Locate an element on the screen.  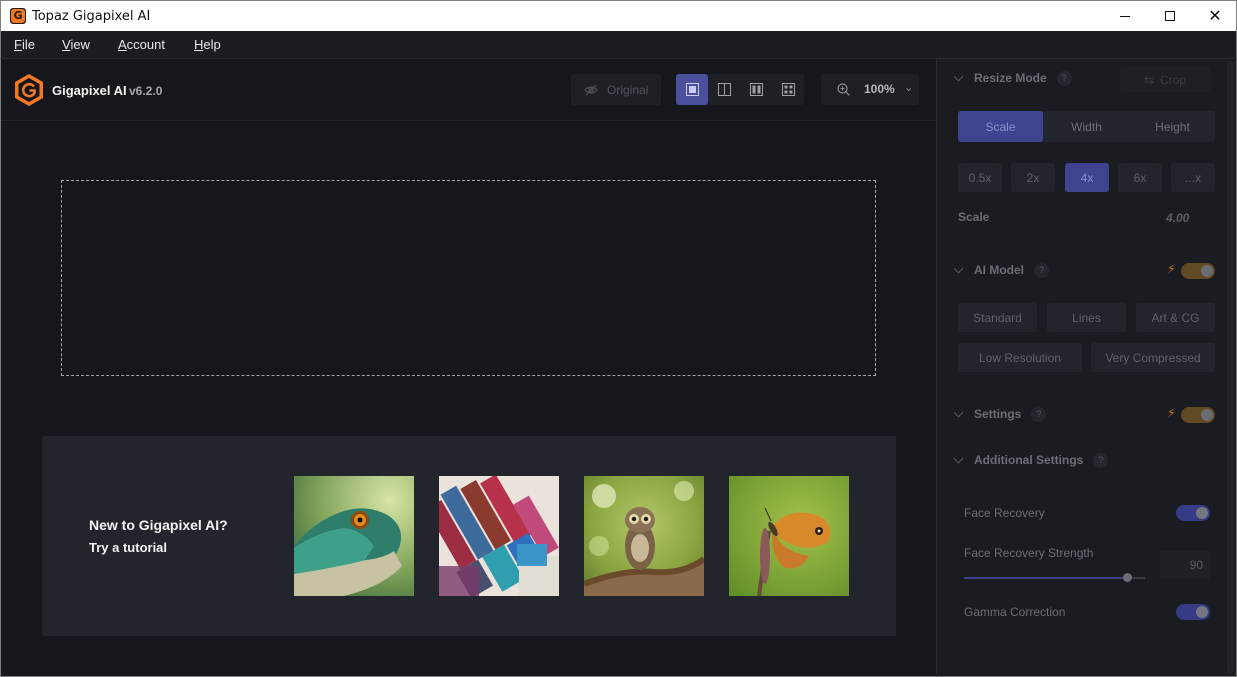
lizard-image is located at coordinates (354, 536).